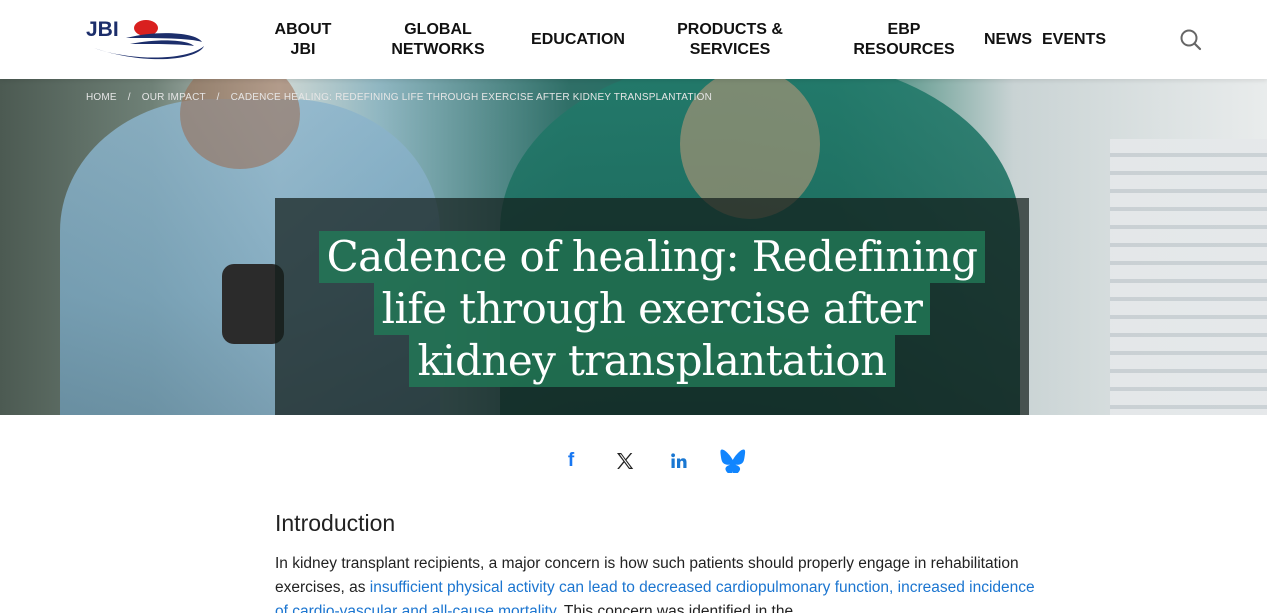 The image size is (1267, 613). What do you see at coordinates (303, 40) in the screenshot?
I see `nav-about-jbi: ABOUT JBI` at bounding box center [303, 40].